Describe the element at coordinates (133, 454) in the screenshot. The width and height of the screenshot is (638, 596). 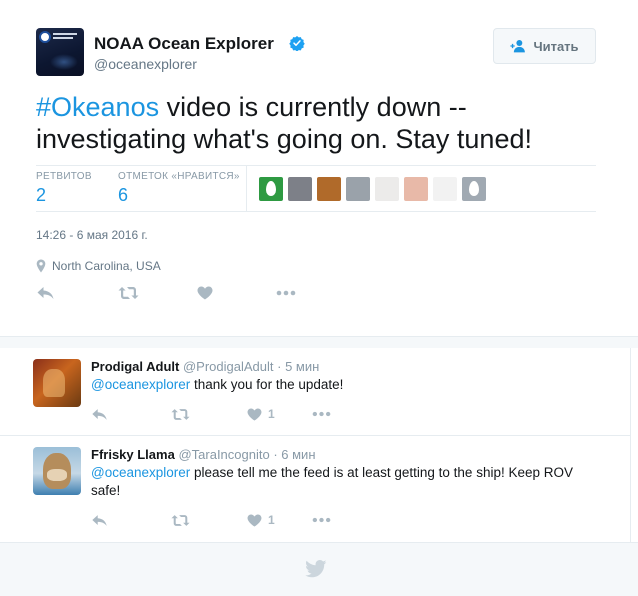
I see `reply-author-name: Ffrisky Llama` at that location.